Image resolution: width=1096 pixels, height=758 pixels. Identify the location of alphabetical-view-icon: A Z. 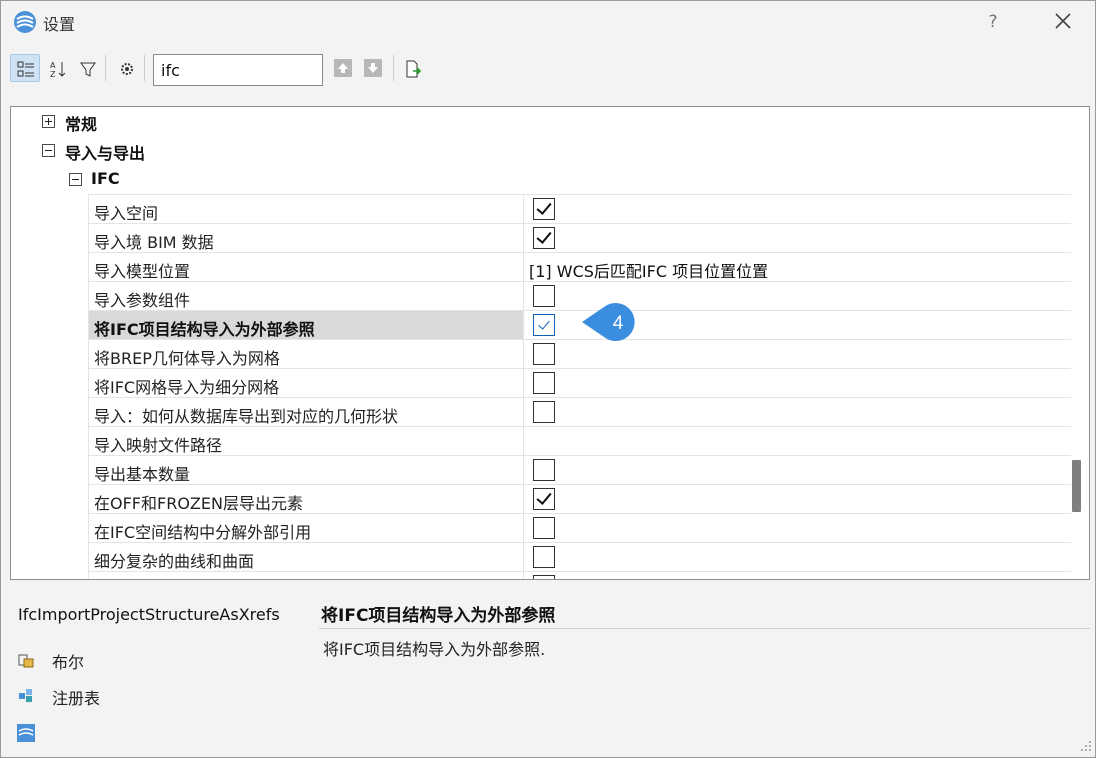
(58, 69).